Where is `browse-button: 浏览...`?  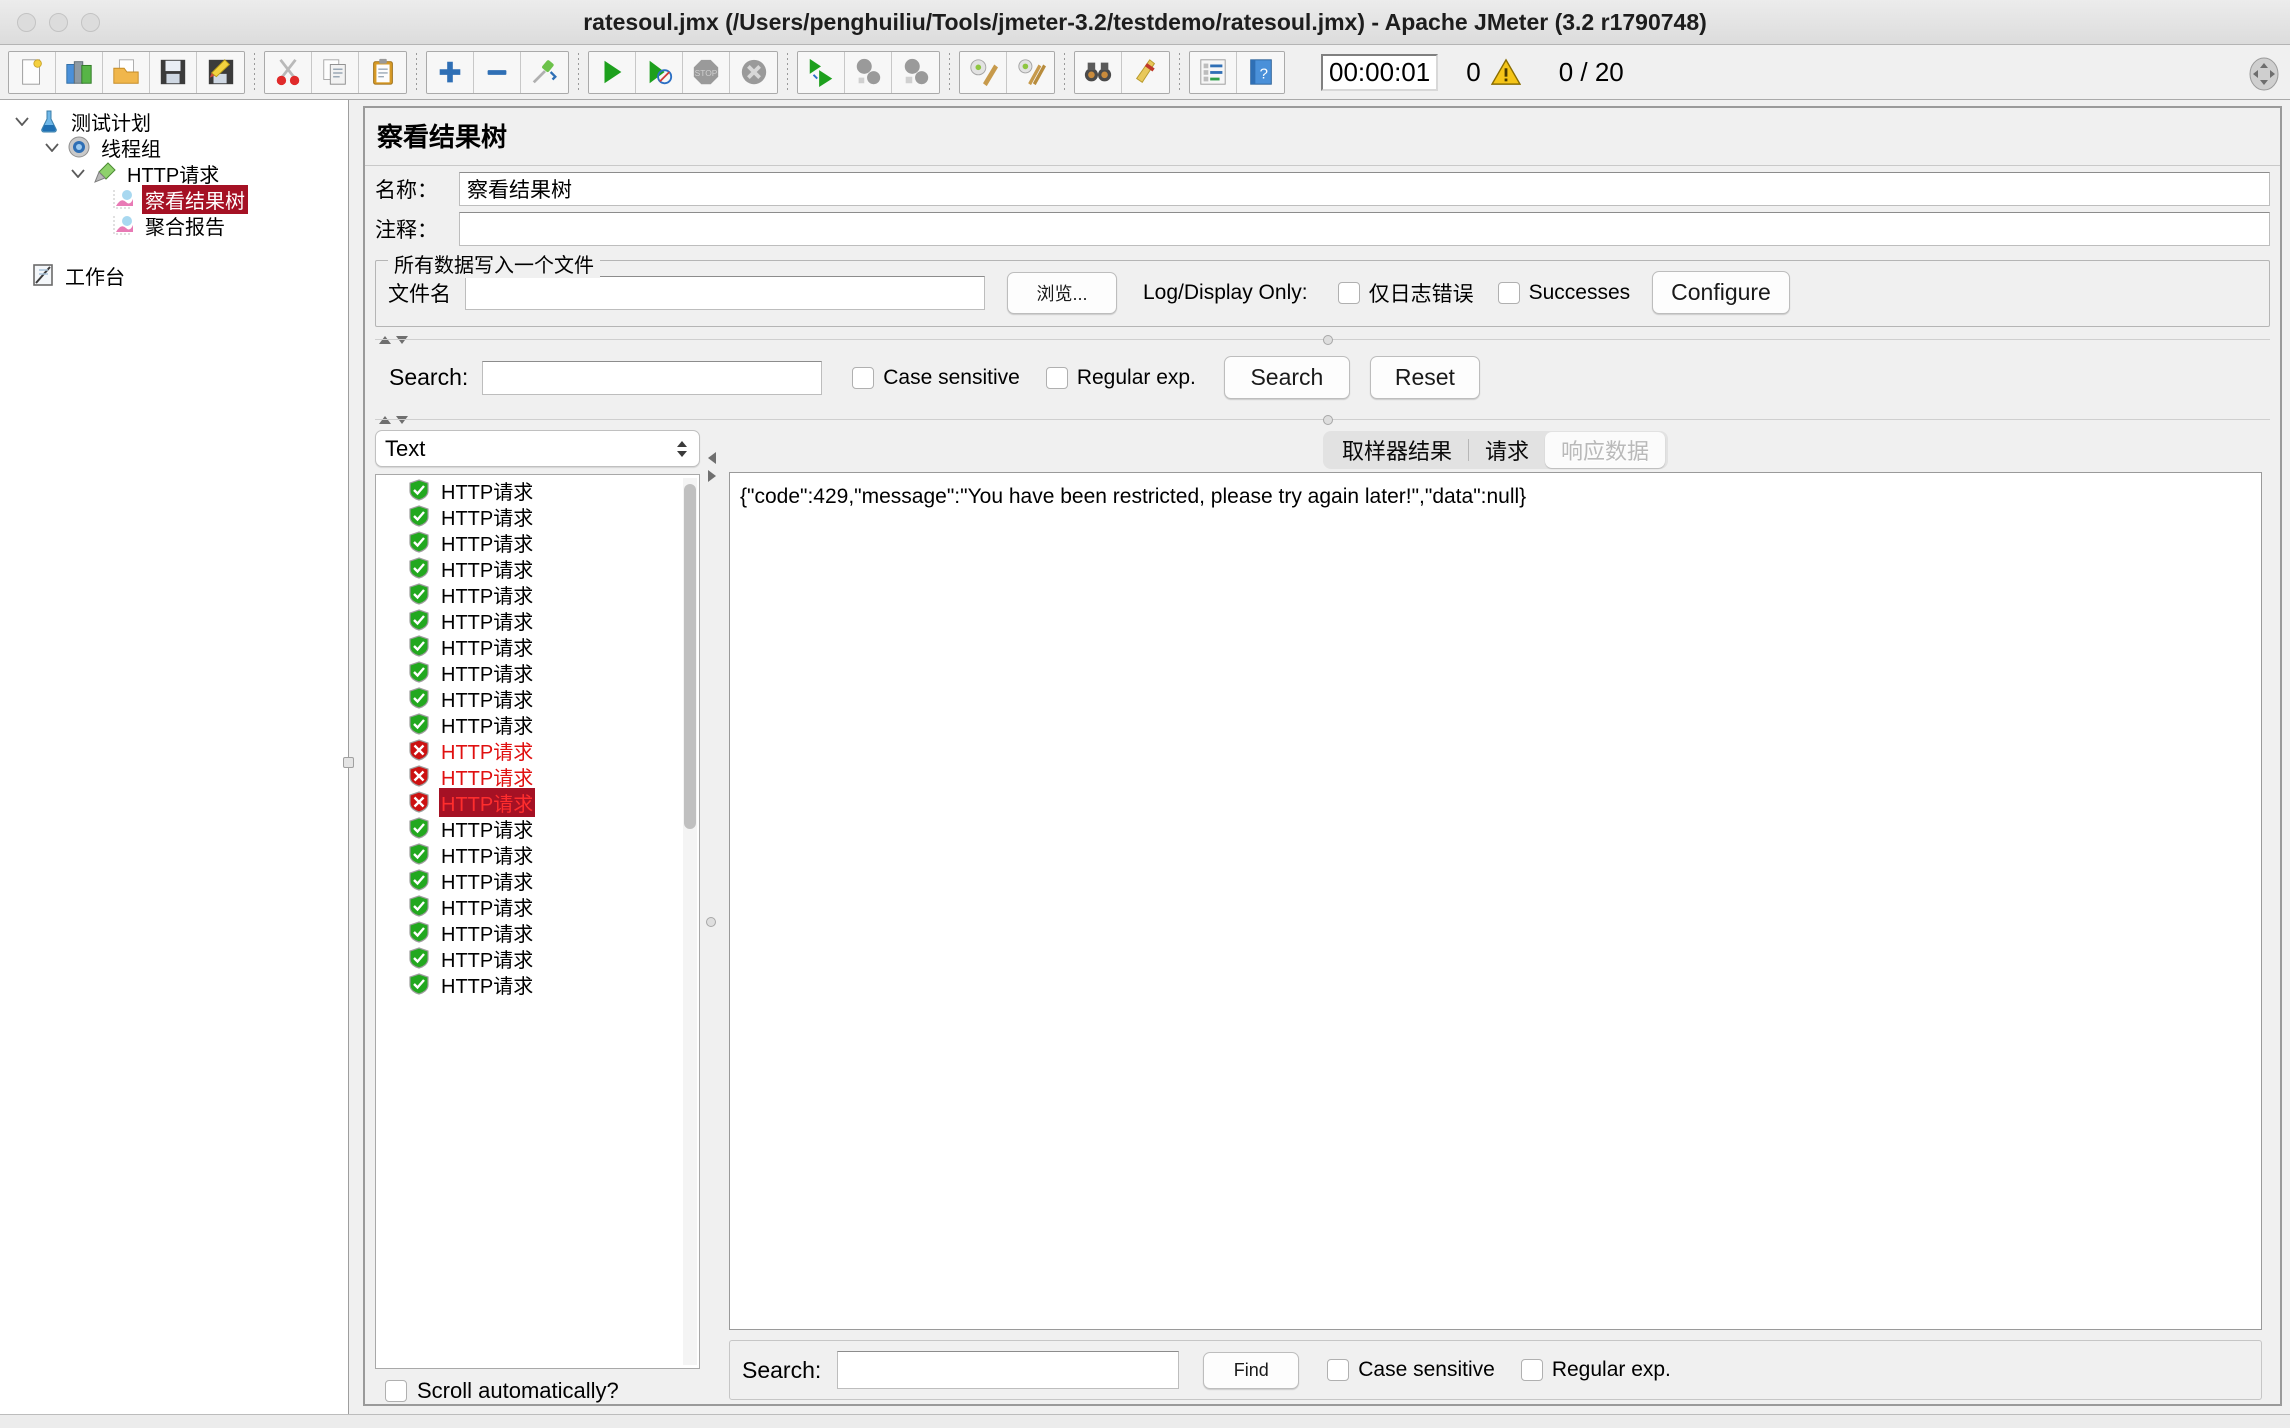
browse-button: 浏览... is located at coordinates (1062, 292).